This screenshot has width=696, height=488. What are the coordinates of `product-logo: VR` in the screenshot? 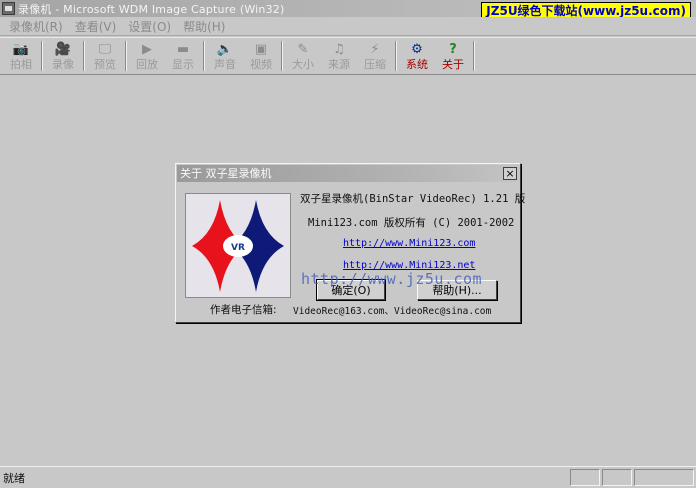 It's located at (238, 245).